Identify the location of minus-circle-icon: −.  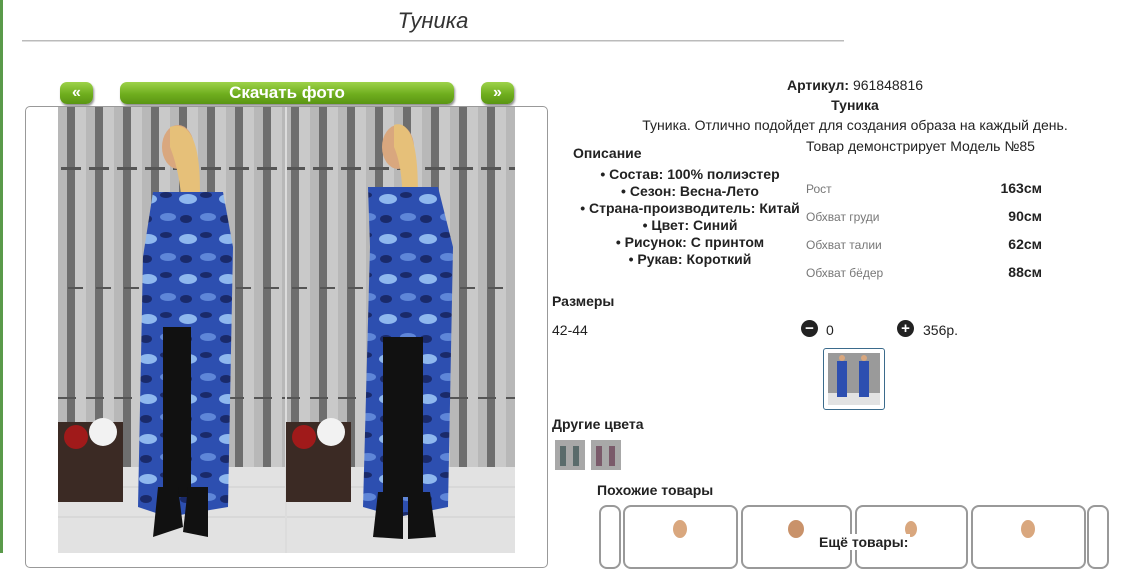
(809, 328).